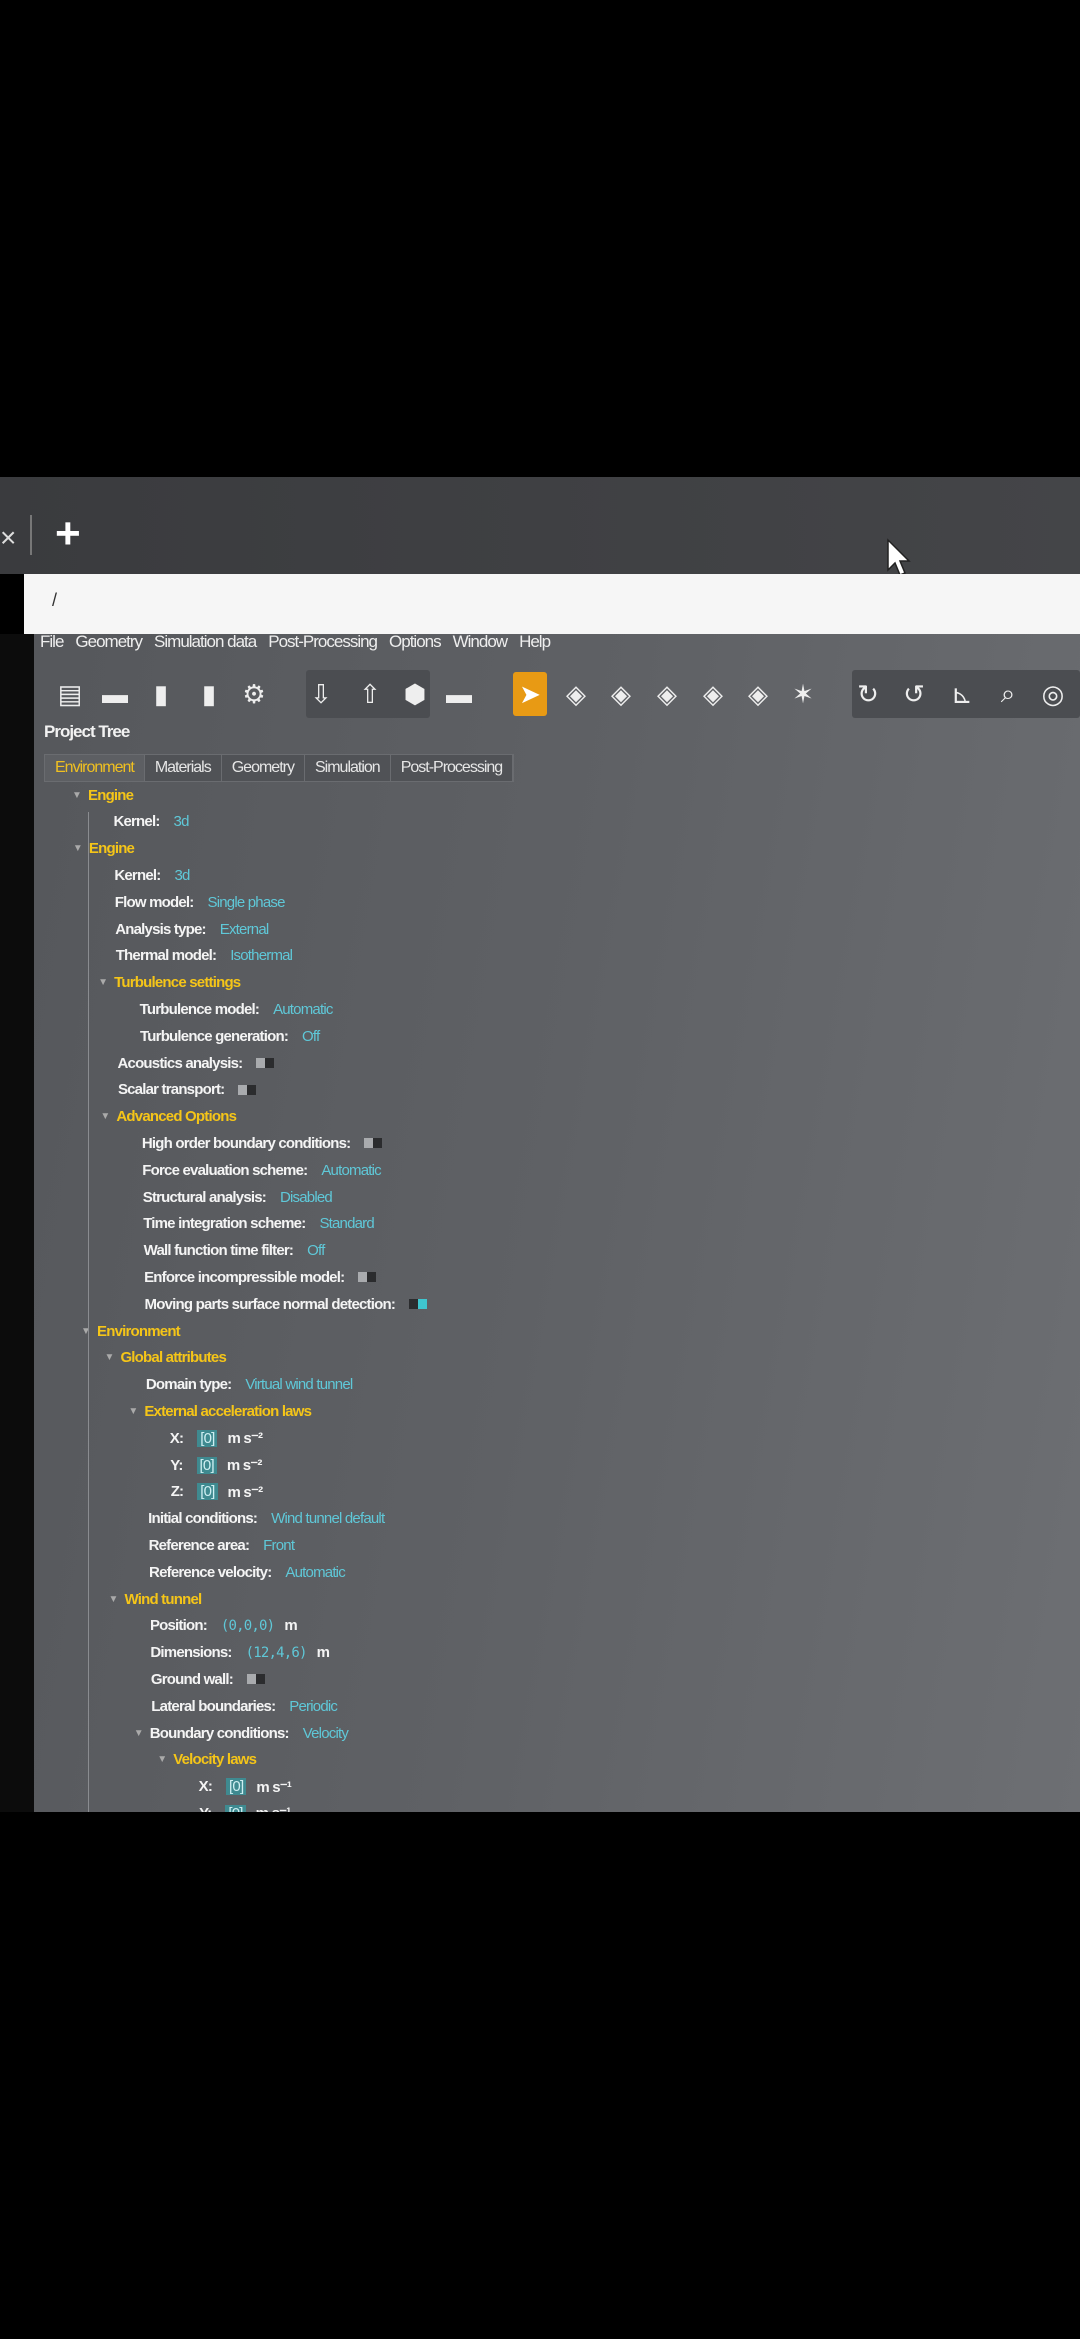 The width and height of the screenshot is (1080, 2339). What do you see at coordinates (261, 955) in the screenshot?
I see `row-value: Isothermal` at bounding box center [261, 955].